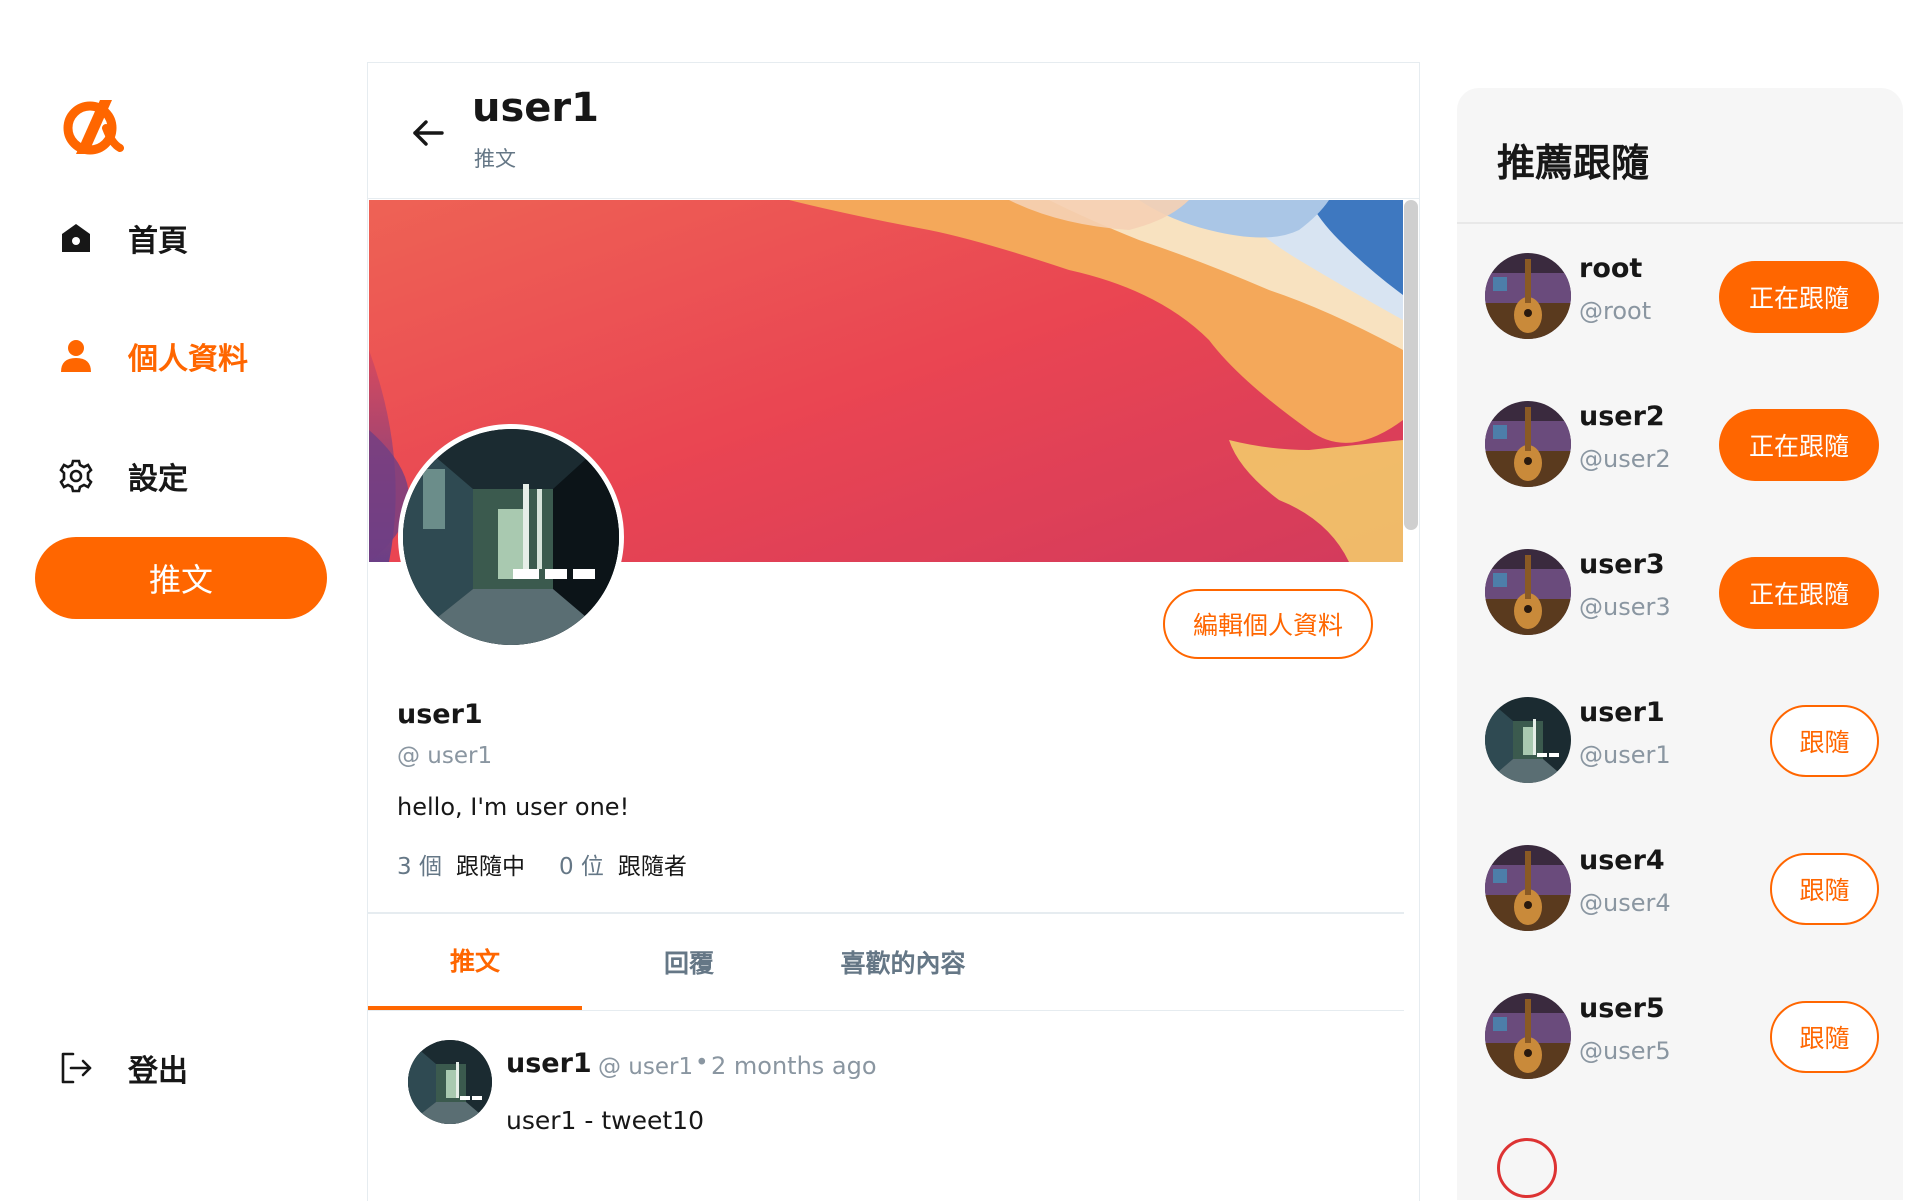 This screenshot has width=1920, height=1201. What do you see at coordinates (1680, 1037) in the screenshot?
I see `suggested-user: user5 @user5 跟隨` at bounding box center [1680, 1037].